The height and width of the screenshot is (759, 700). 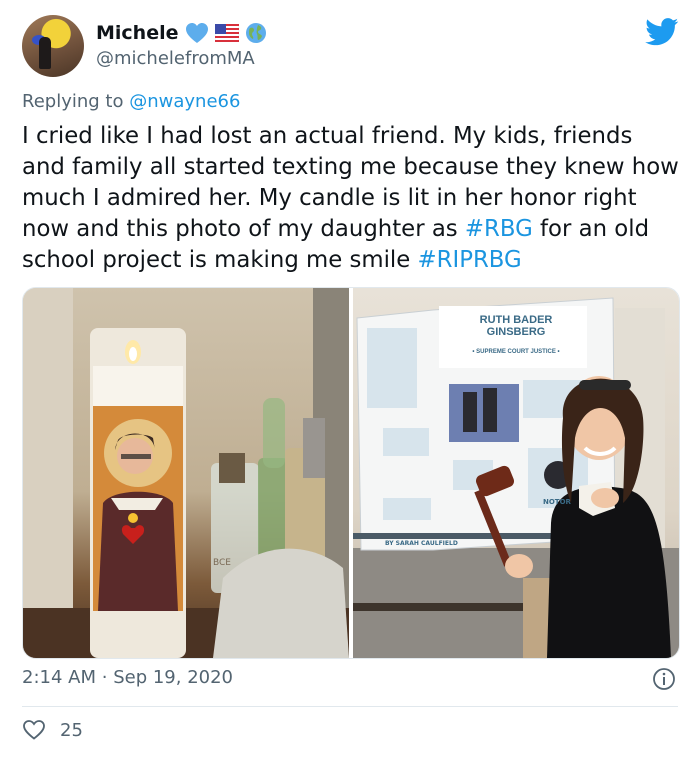 What do you see at coordinates (71, 730) in the screenshot?
I see `like-count: 25` at bounding box center [71, 730].